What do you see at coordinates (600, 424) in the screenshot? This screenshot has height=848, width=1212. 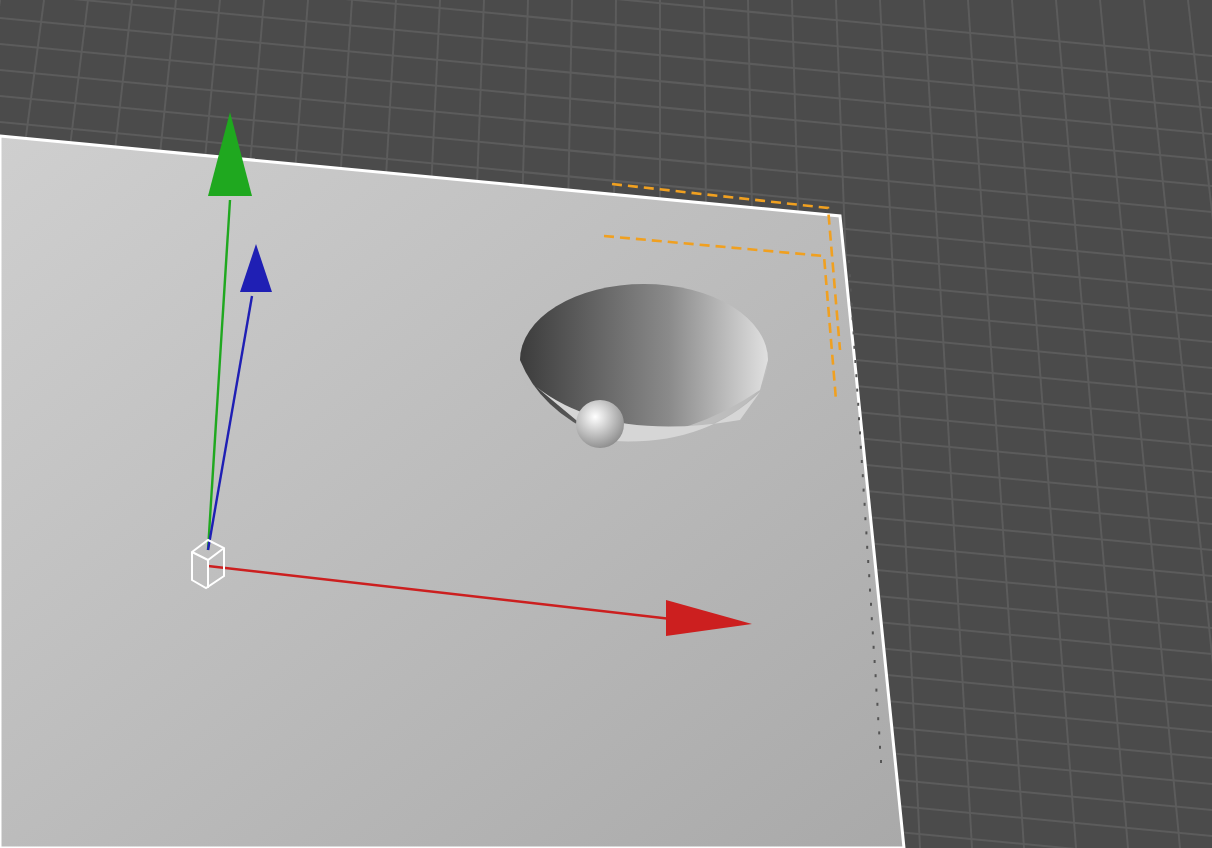 I see `sphere` at bounding box center [600, 424].